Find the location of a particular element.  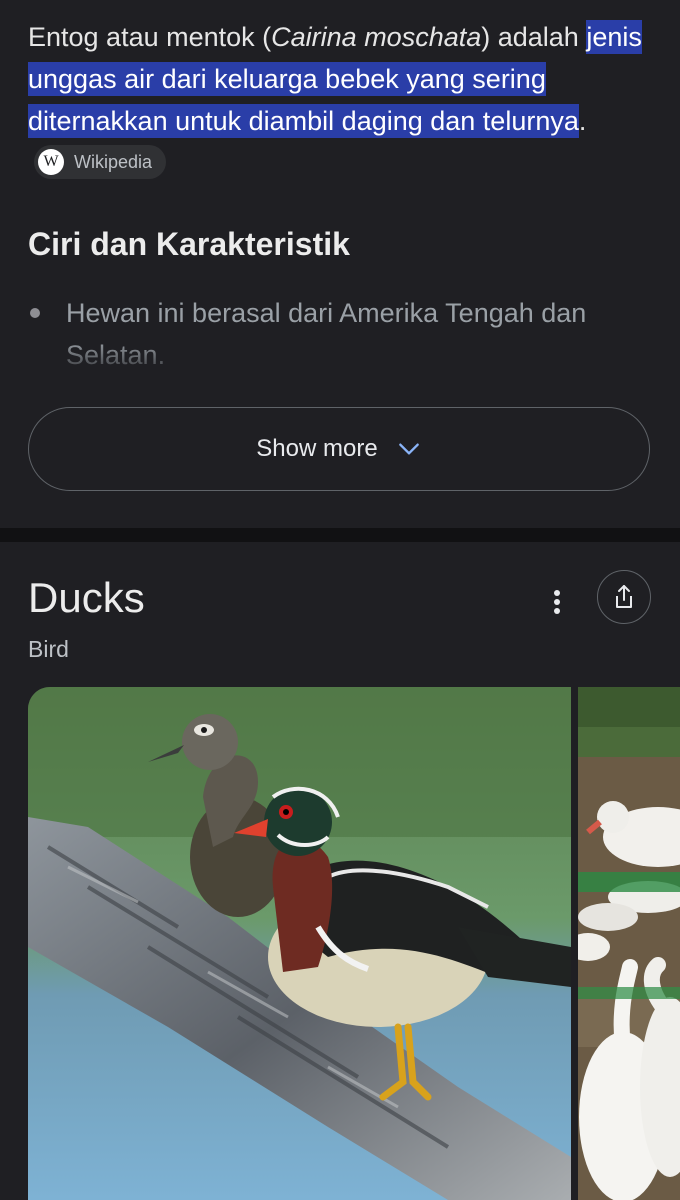

entity-subtitle: Bird is located at coordinates (48, 649).